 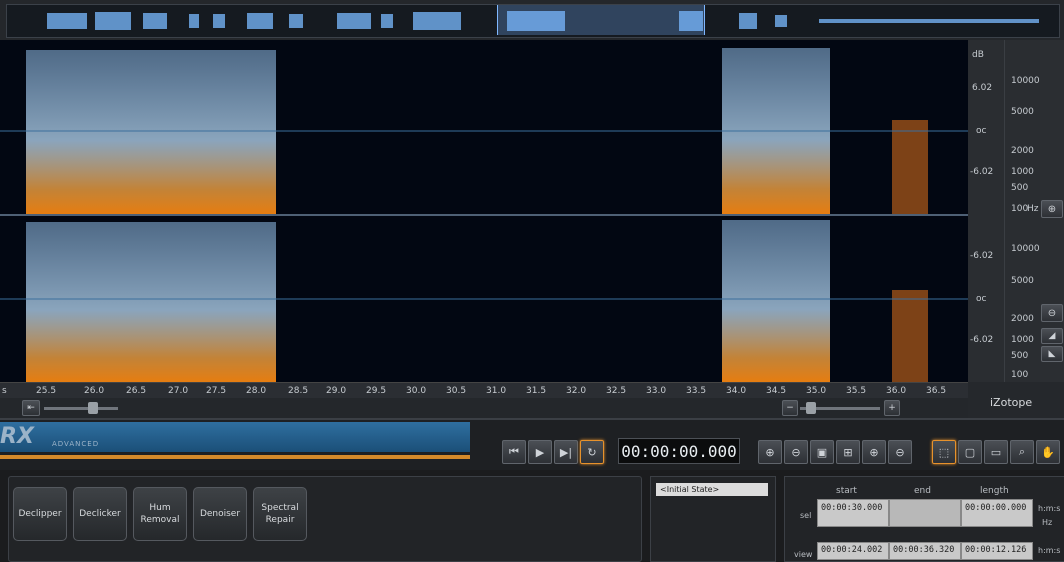 What do you see at coordinates (81, 408) in the screenshot?
I see `zoom-slider-track` at bounding box center [81, 408].